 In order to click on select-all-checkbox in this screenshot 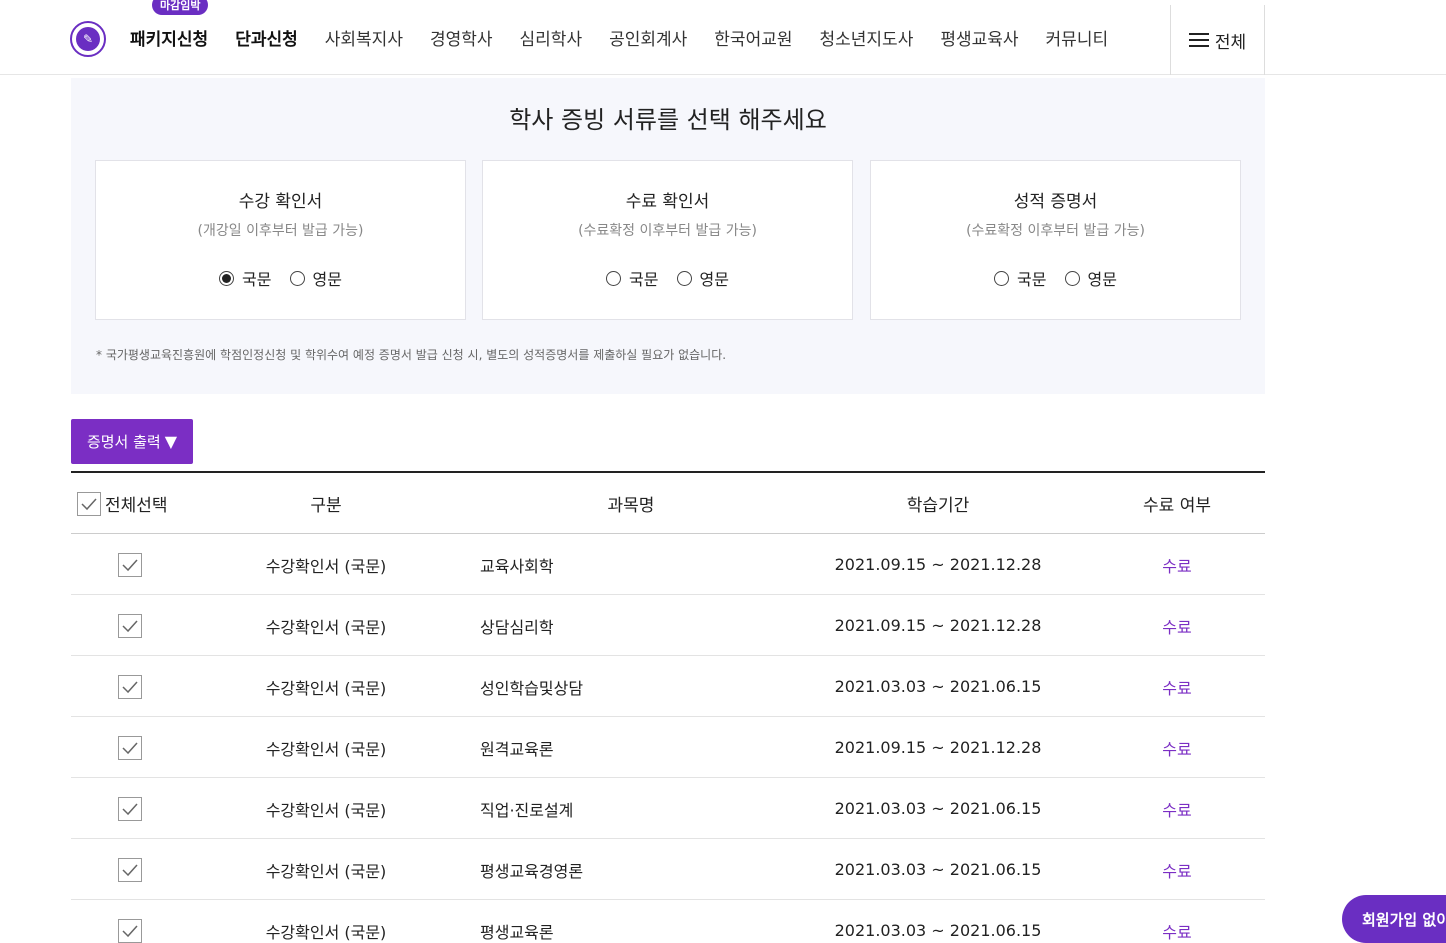, I will do `click(89, 503)`.